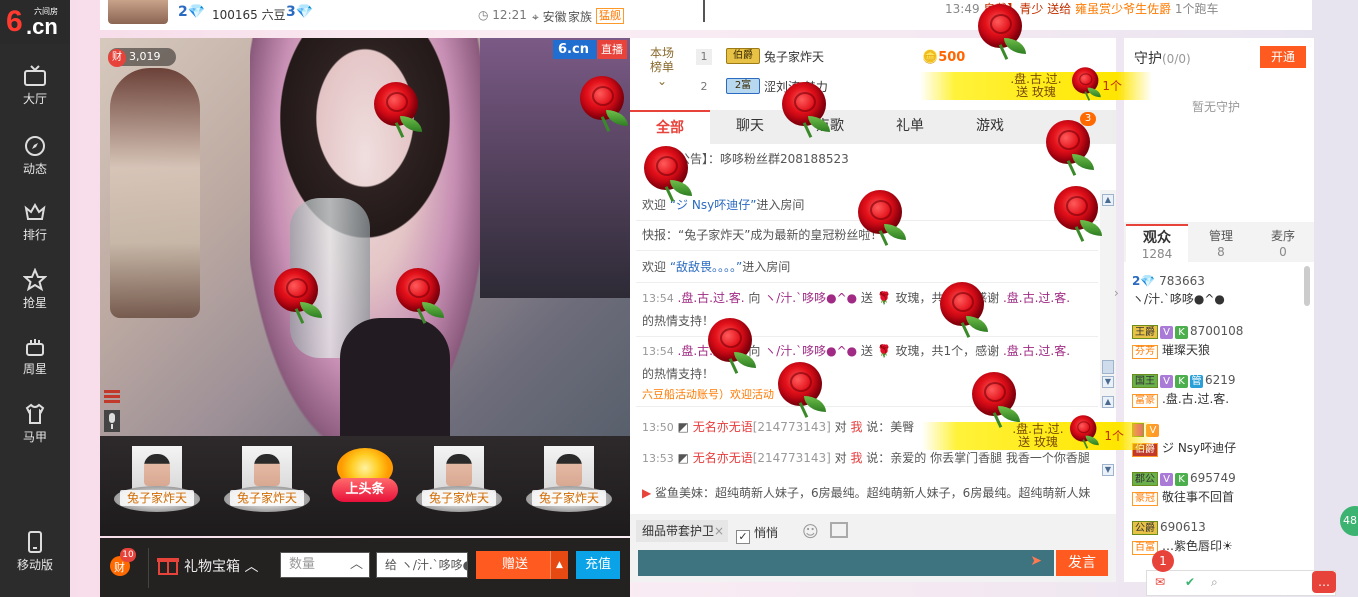 Image resolution: width=1358 pixels, height=597 pixels. What do you see at coordinates (754, 298) in the screenshot?
I see `msg-text: 向` at bounding box center [754, 298].